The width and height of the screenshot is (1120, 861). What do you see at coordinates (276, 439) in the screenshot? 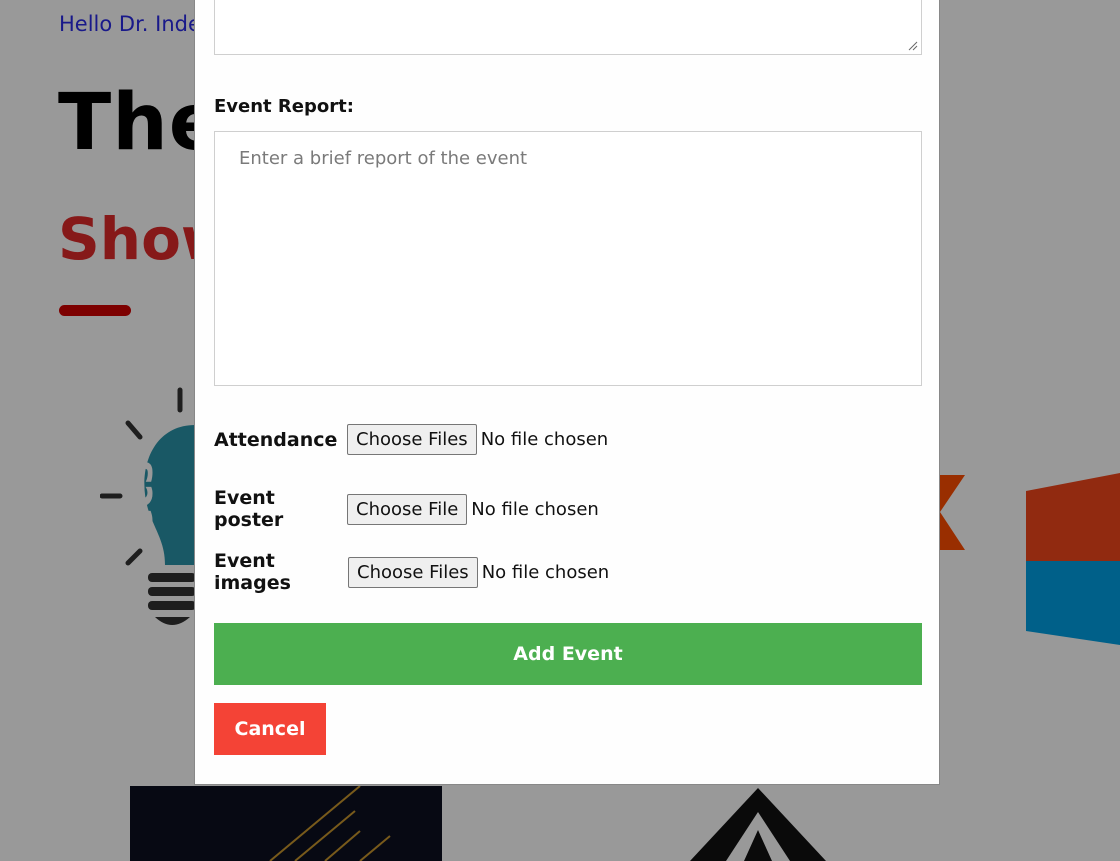
I see `attendance-label: Attendance` at bounding box center [276, 439].